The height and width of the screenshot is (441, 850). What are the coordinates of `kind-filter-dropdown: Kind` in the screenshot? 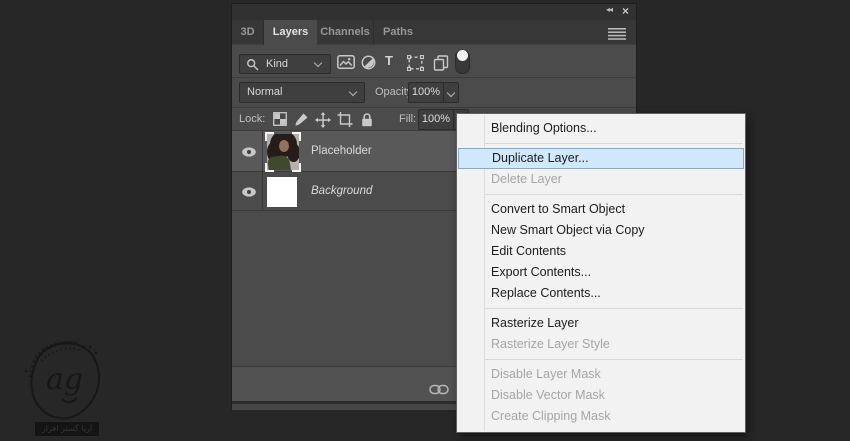 It's located at (285, 64).